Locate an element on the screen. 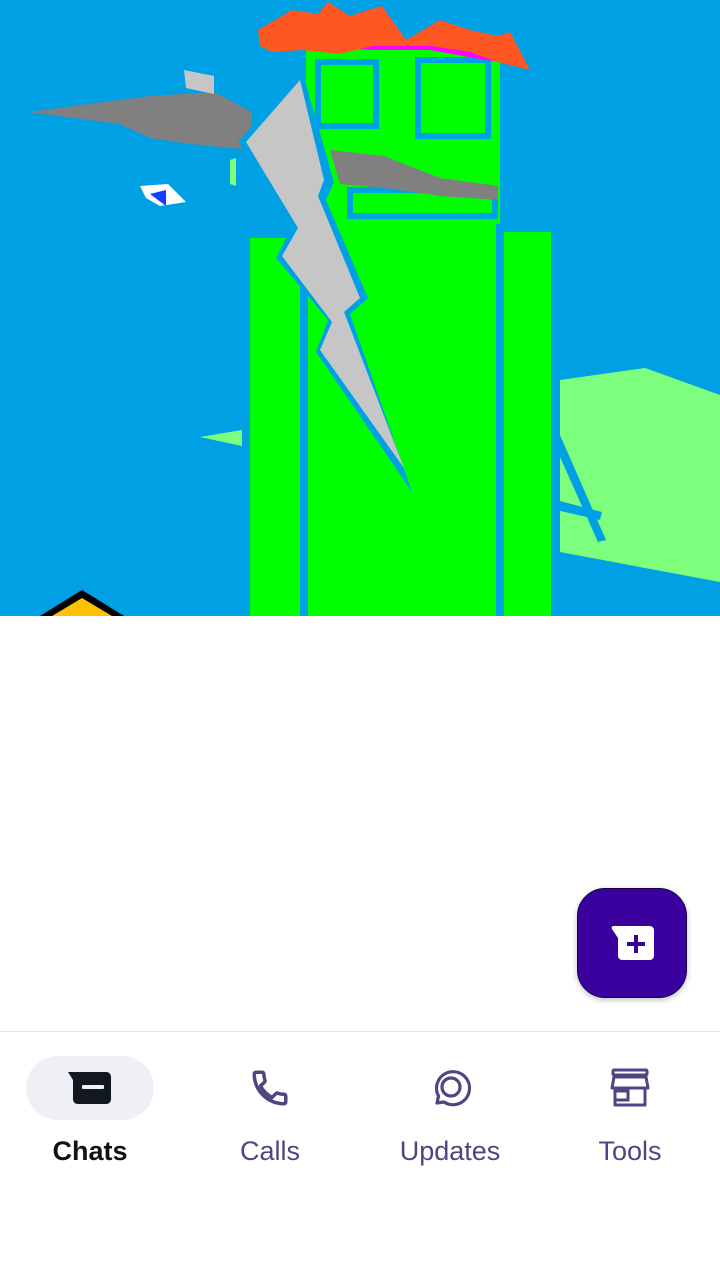 Image resolution: width=720 pixels, height=1280 pixels. tab-updates-label: Updates is located at coordinates (450, 1151).